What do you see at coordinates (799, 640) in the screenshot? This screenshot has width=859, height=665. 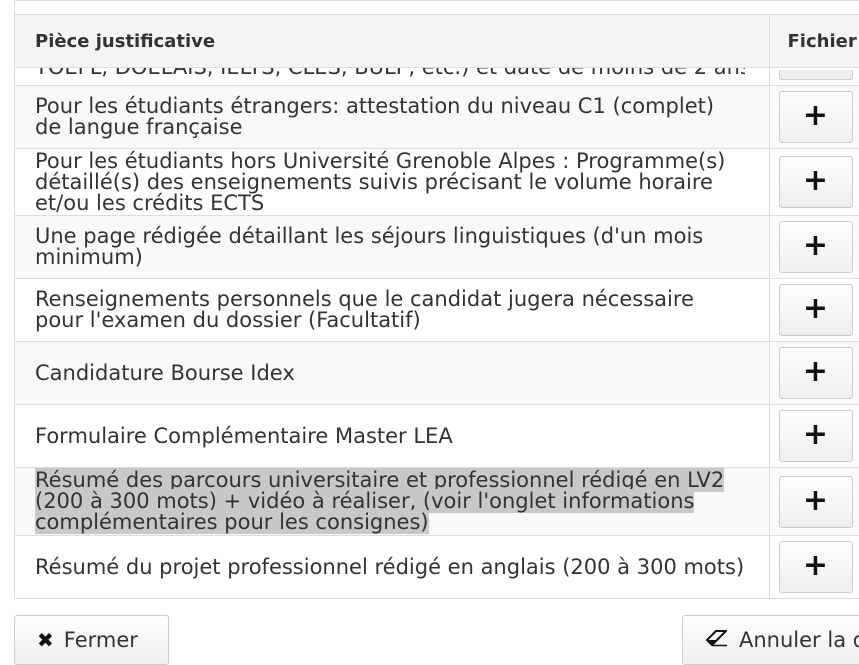 I see `cancel-button-label: Annuler la d` at bounding box center [799, 640].